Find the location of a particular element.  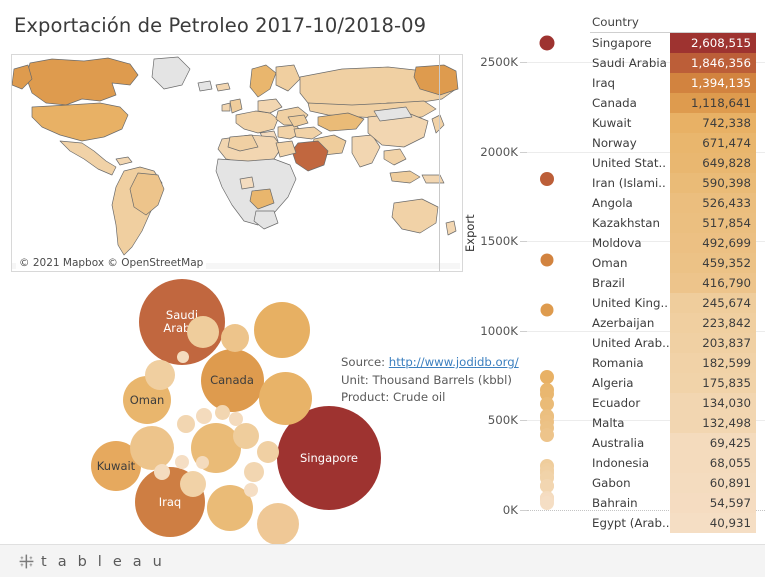

table-row: United King.. 245,674 is located at coordinates (673, 303).